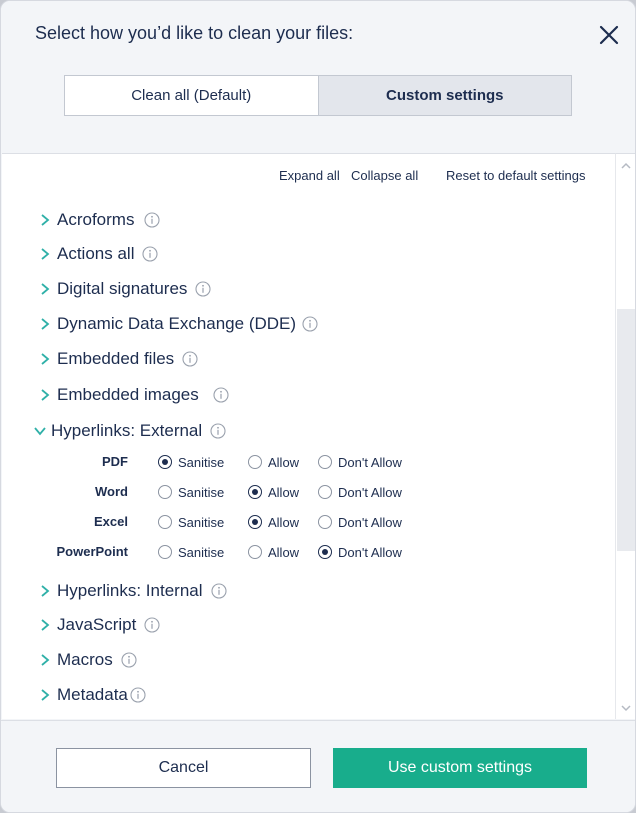  I want to click on file-type-option-row: PDF Sanitise Allow Don't Allow, so click(302, 462).